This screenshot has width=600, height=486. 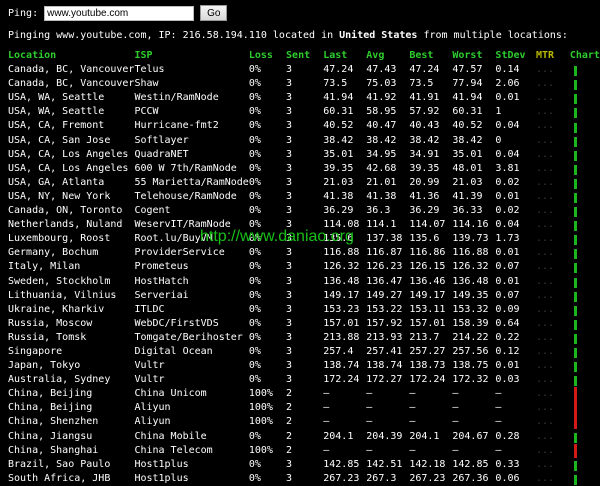 I want to click on location-cell: USA, CA, Fremont, so click(x=56, y=126).